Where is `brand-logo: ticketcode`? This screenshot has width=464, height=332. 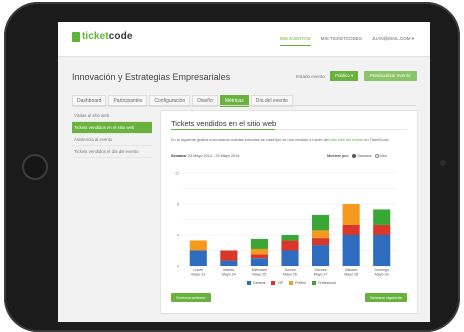 brand-logo: ticketcode is located at coordinates (102, 36).